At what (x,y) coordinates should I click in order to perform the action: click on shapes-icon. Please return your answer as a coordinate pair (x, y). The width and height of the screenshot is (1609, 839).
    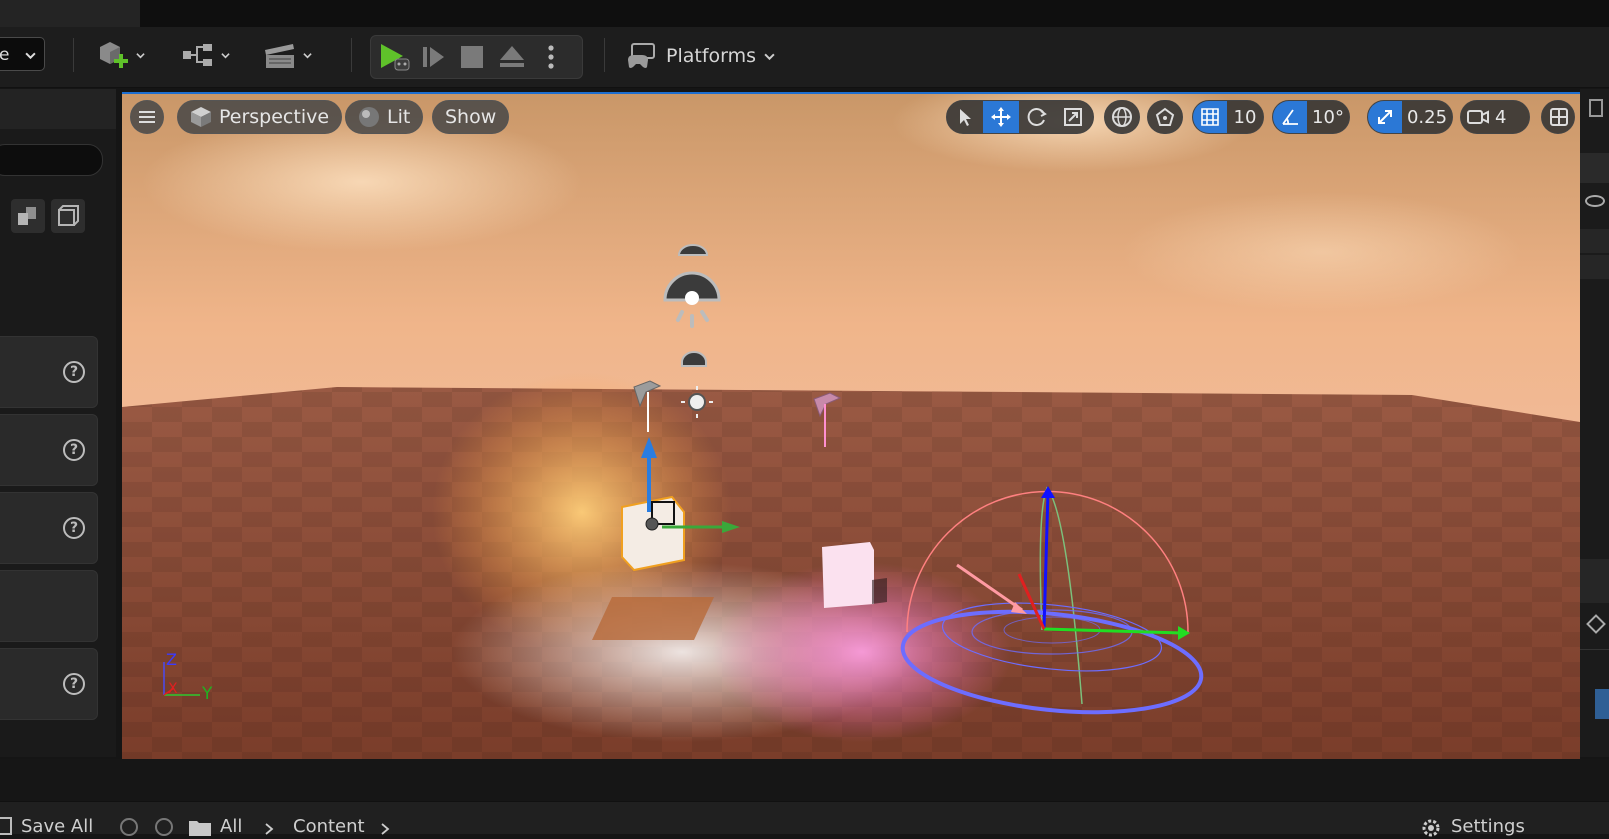
    Looking at the image, I should click on (27, 216).